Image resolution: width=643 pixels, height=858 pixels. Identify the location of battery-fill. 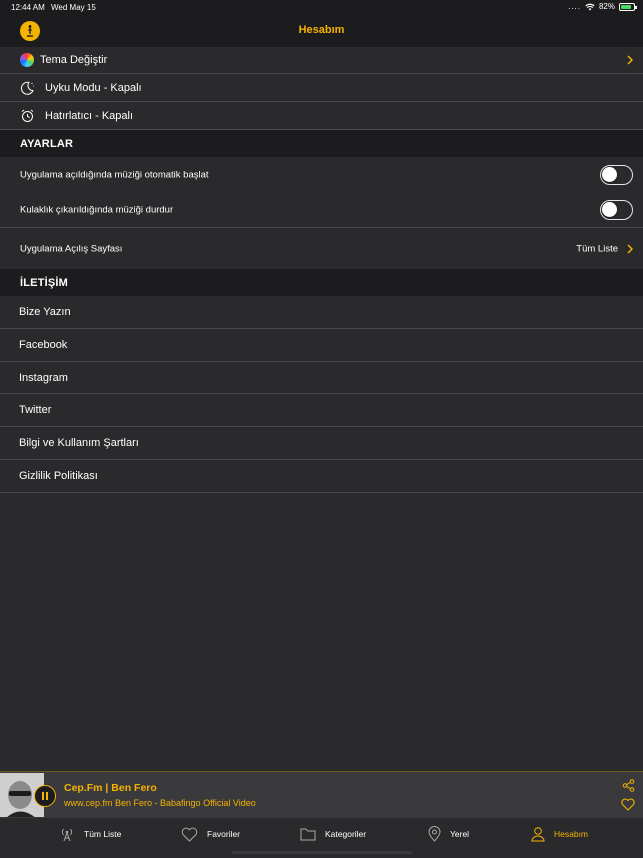
(626, 6).